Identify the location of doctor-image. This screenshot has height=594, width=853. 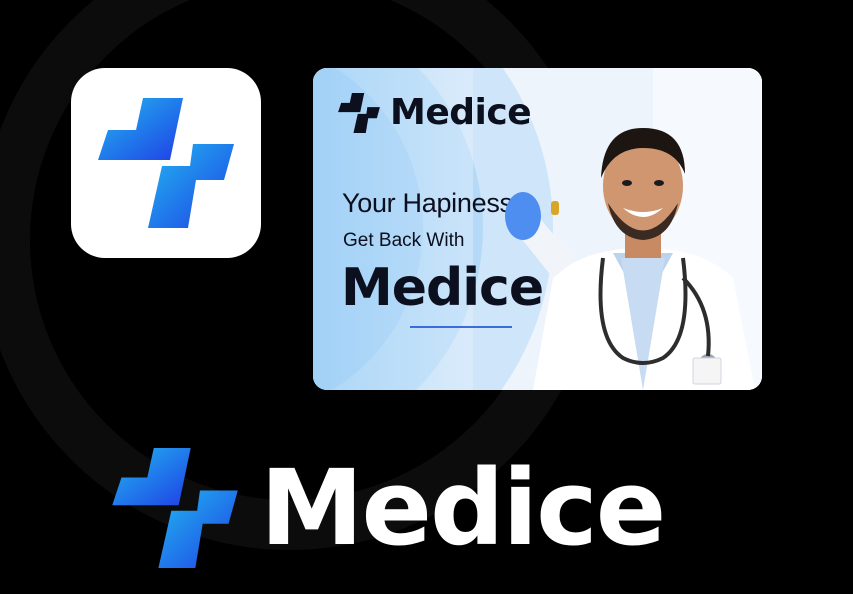
(630, 259).